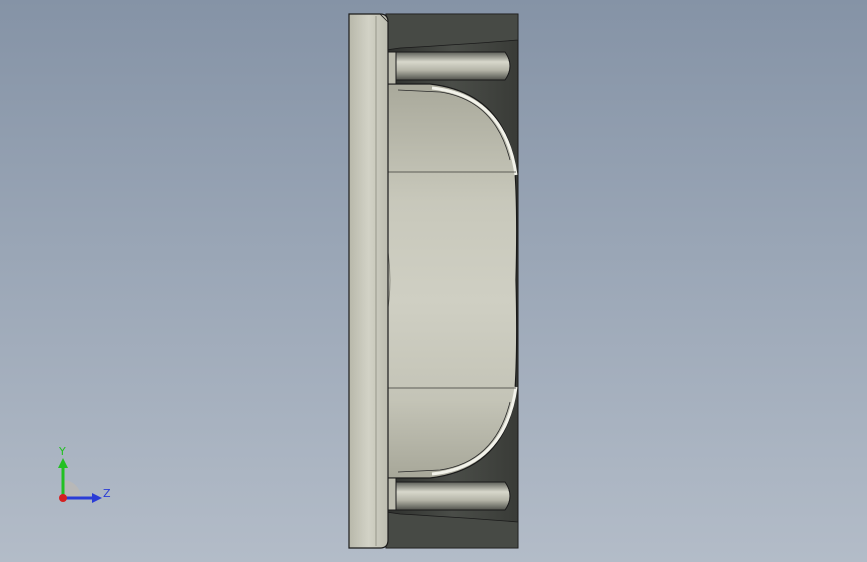 The image size is (867, 562). Describe the element at coordinates (84, 474) in the screenshot. I see `axis-triad: Y Z` at that location.